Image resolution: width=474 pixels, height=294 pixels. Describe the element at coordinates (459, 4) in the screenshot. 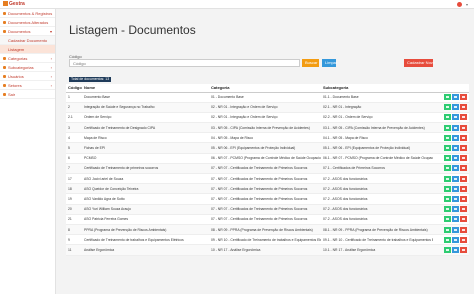

I see `user-avatar-icon` at that location.